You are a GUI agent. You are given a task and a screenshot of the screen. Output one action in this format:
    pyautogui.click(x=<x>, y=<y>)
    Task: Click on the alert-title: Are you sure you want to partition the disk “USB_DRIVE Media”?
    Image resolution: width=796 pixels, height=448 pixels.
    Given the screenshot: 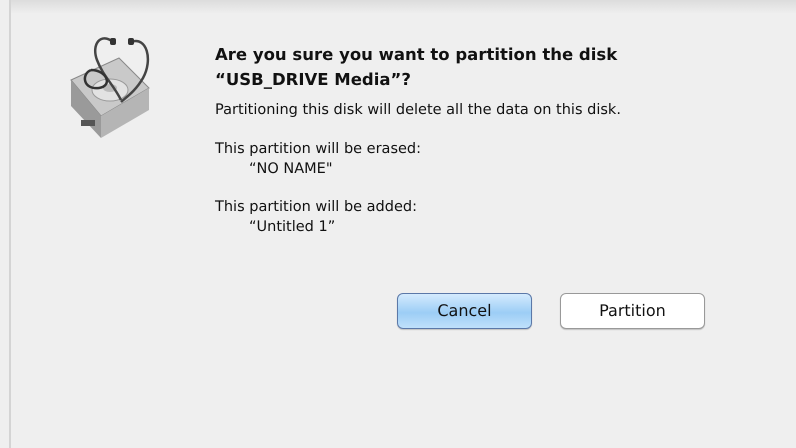 What is the action you would take?
    pyautogui.click(x=416, y=67)
    